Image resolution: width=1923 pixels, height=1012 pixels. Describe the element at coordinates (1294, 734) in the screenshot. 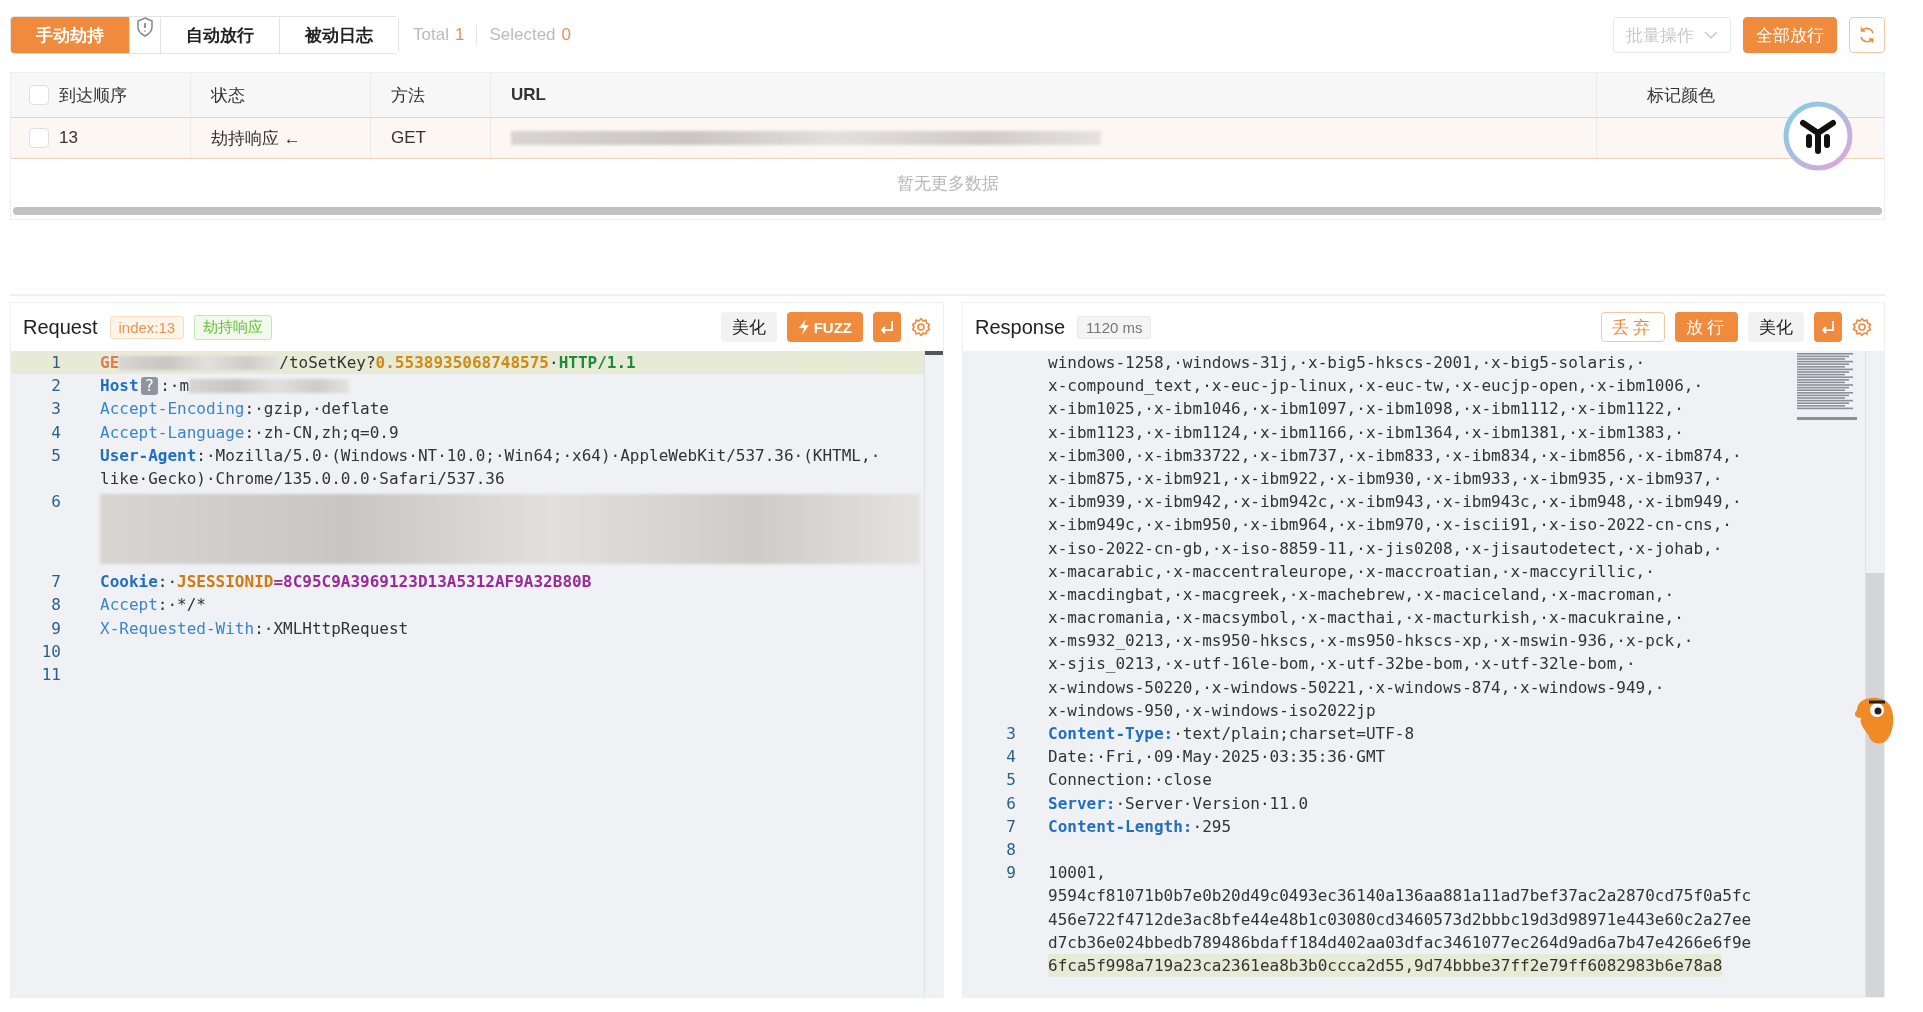

I see `code-text: ·text/plain;charset=UTF-8` at that location.